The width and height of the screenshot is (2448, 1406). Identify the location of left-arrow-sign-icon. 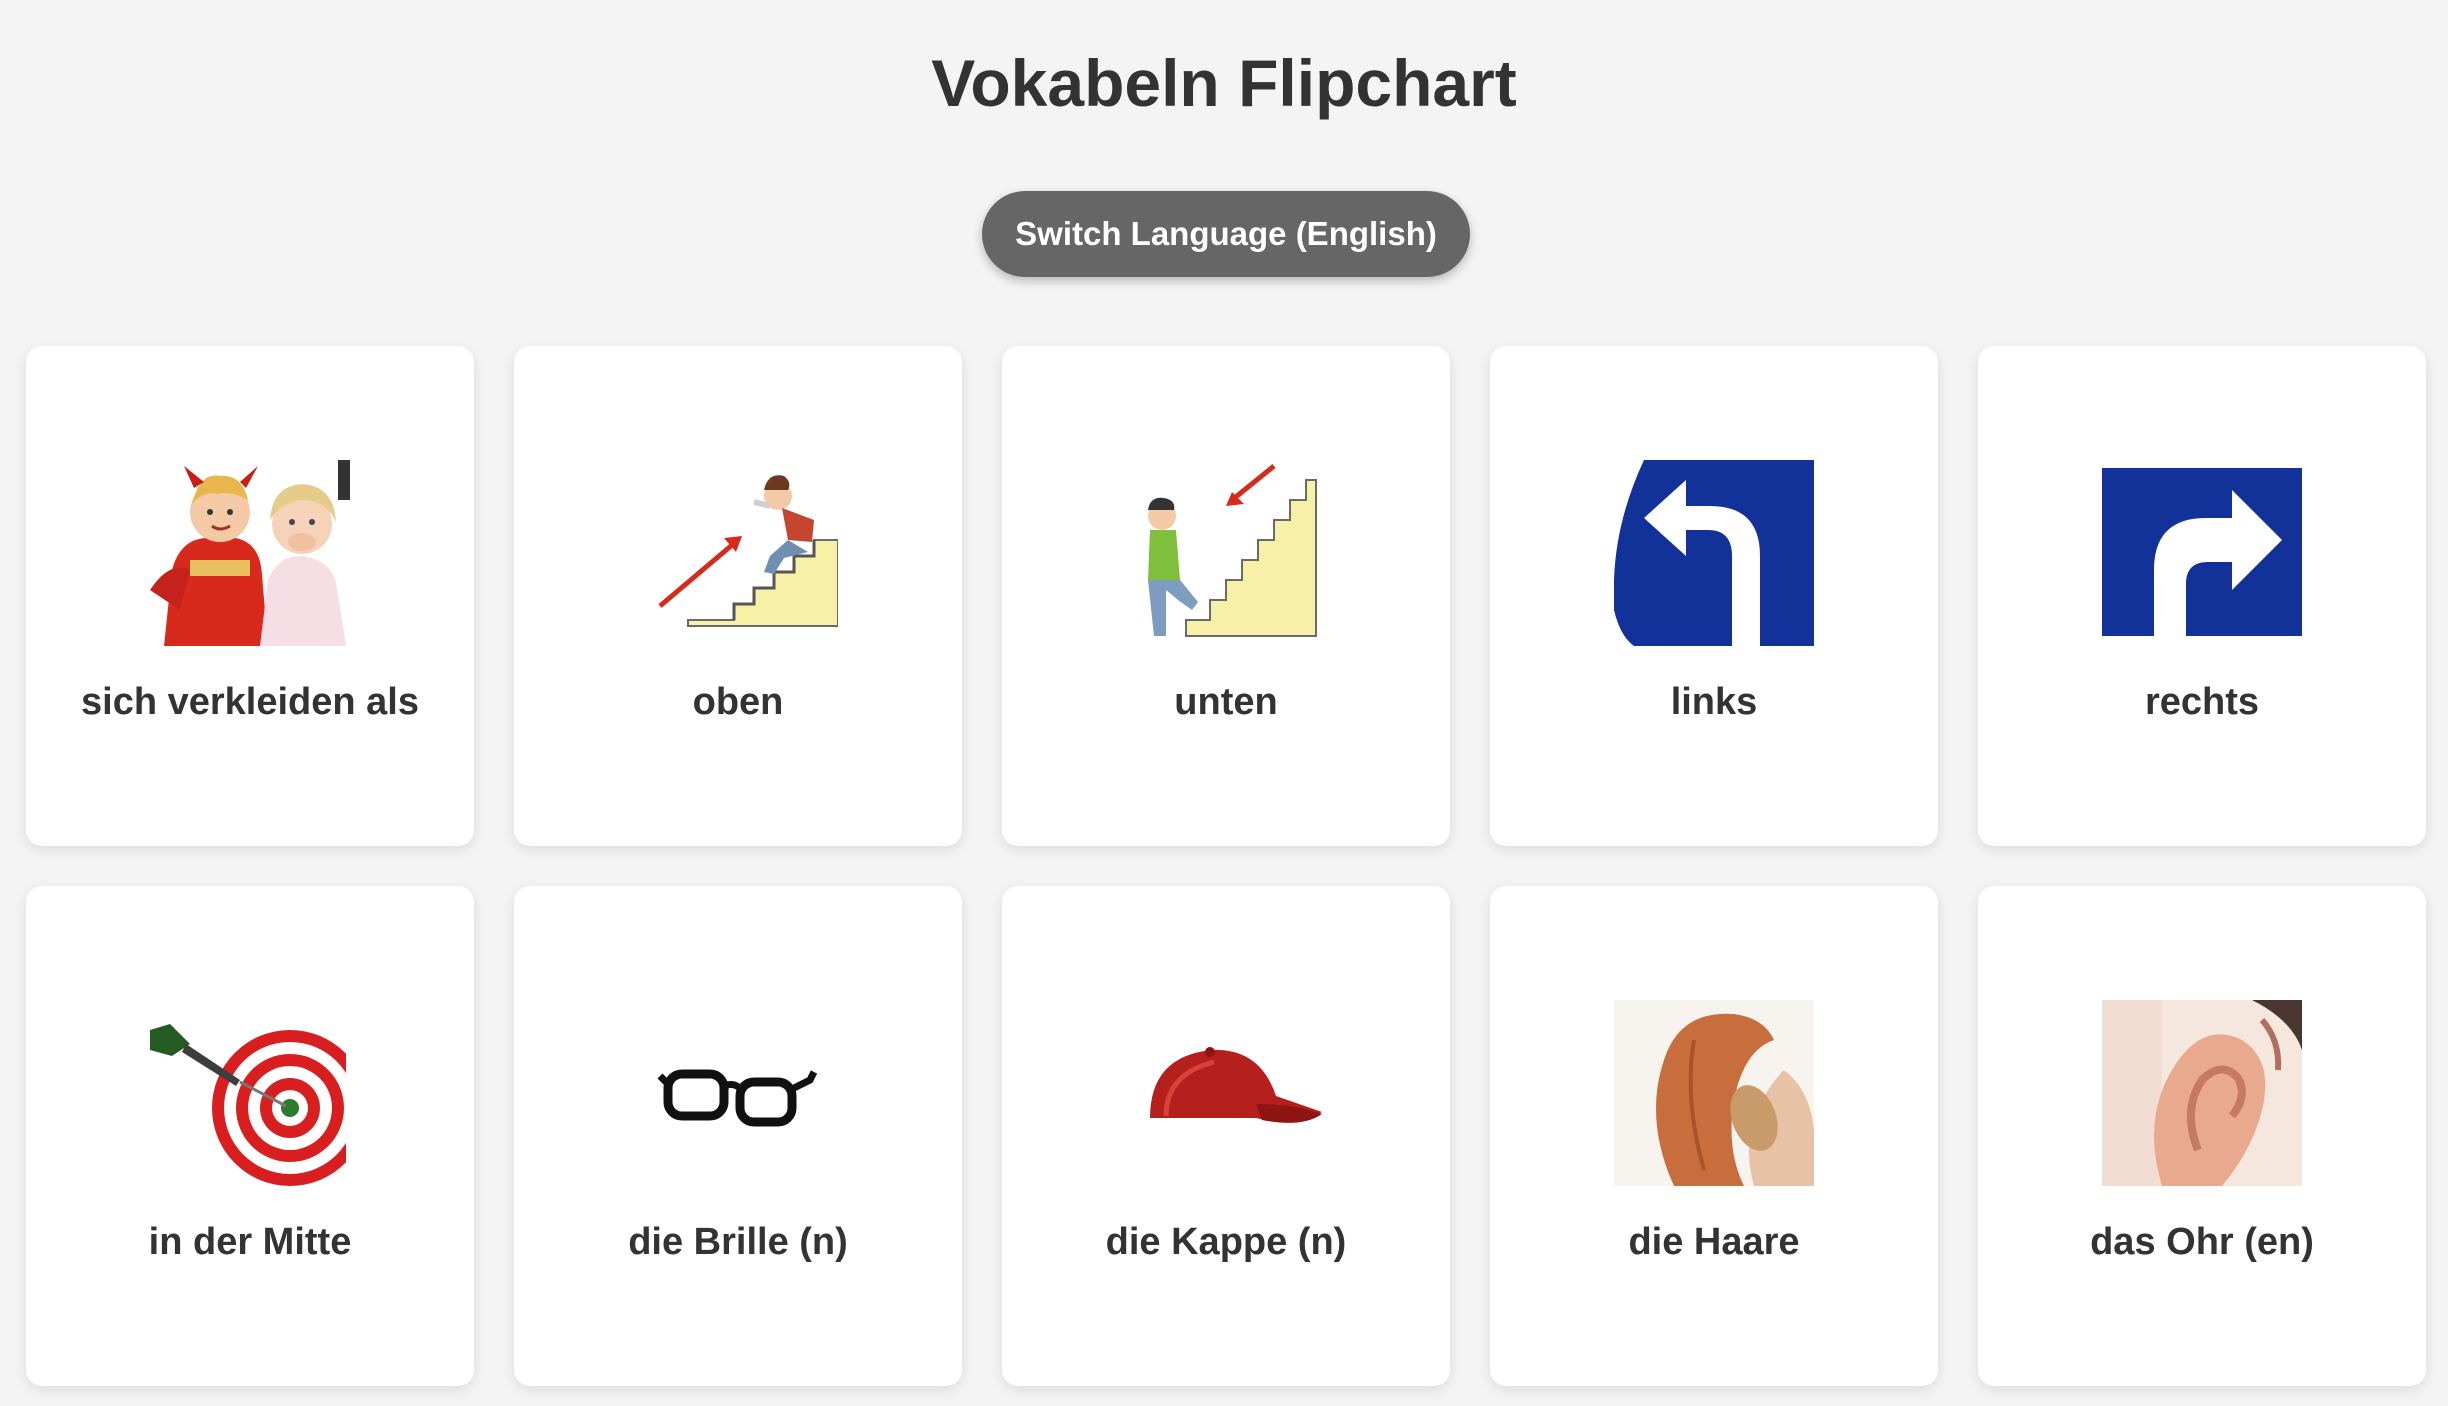
(1714, 553).